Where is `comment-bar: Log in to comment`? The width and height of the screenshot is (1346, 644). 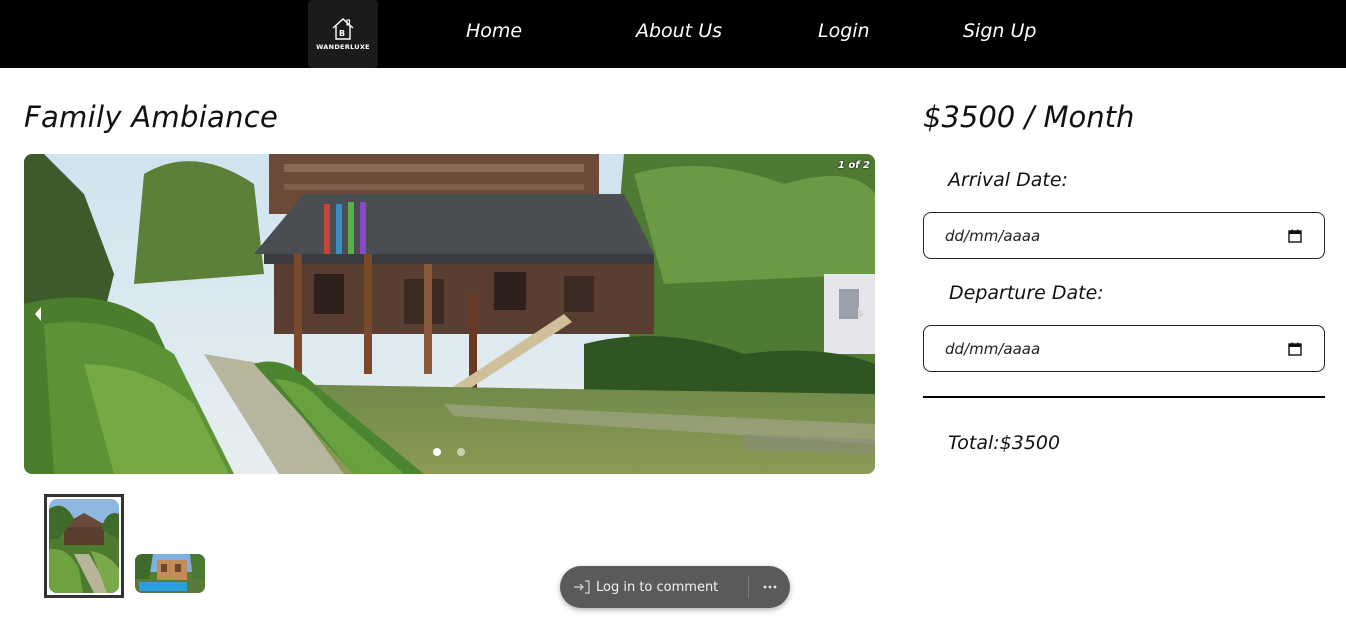 comment-bar: Log in to comment is located at coordinates (675, 587).